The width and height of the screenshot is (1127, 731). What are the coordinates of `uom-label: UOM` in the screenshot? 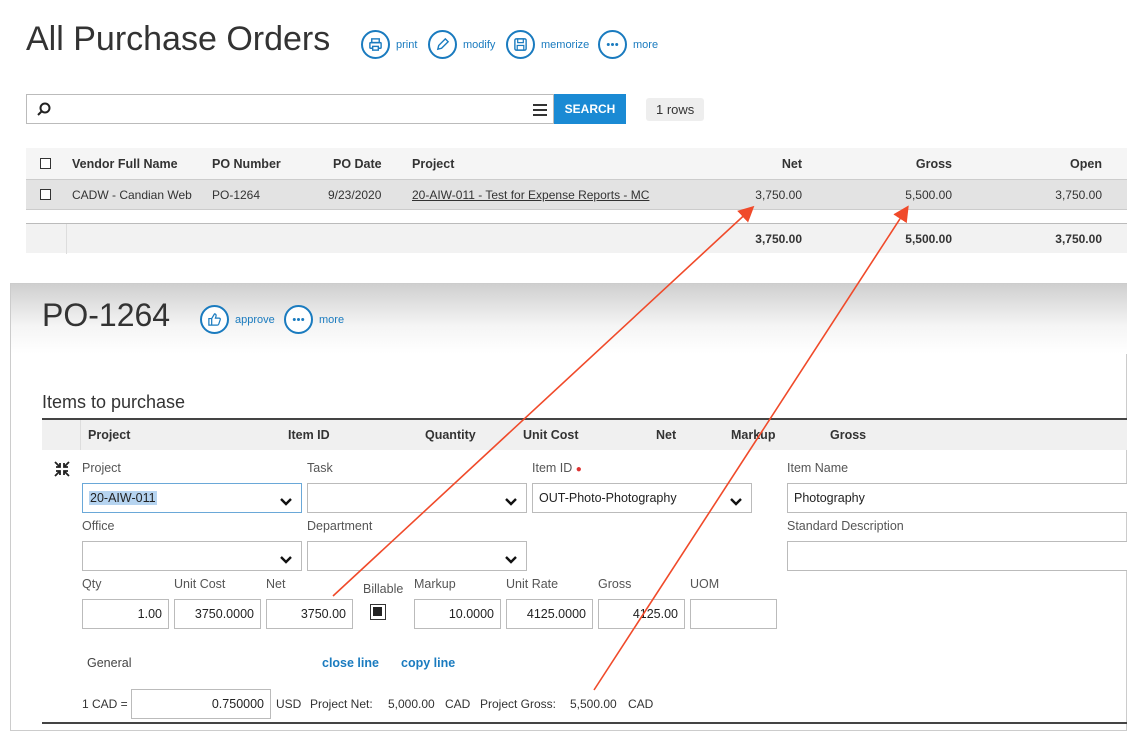 It's located at (705, 584).